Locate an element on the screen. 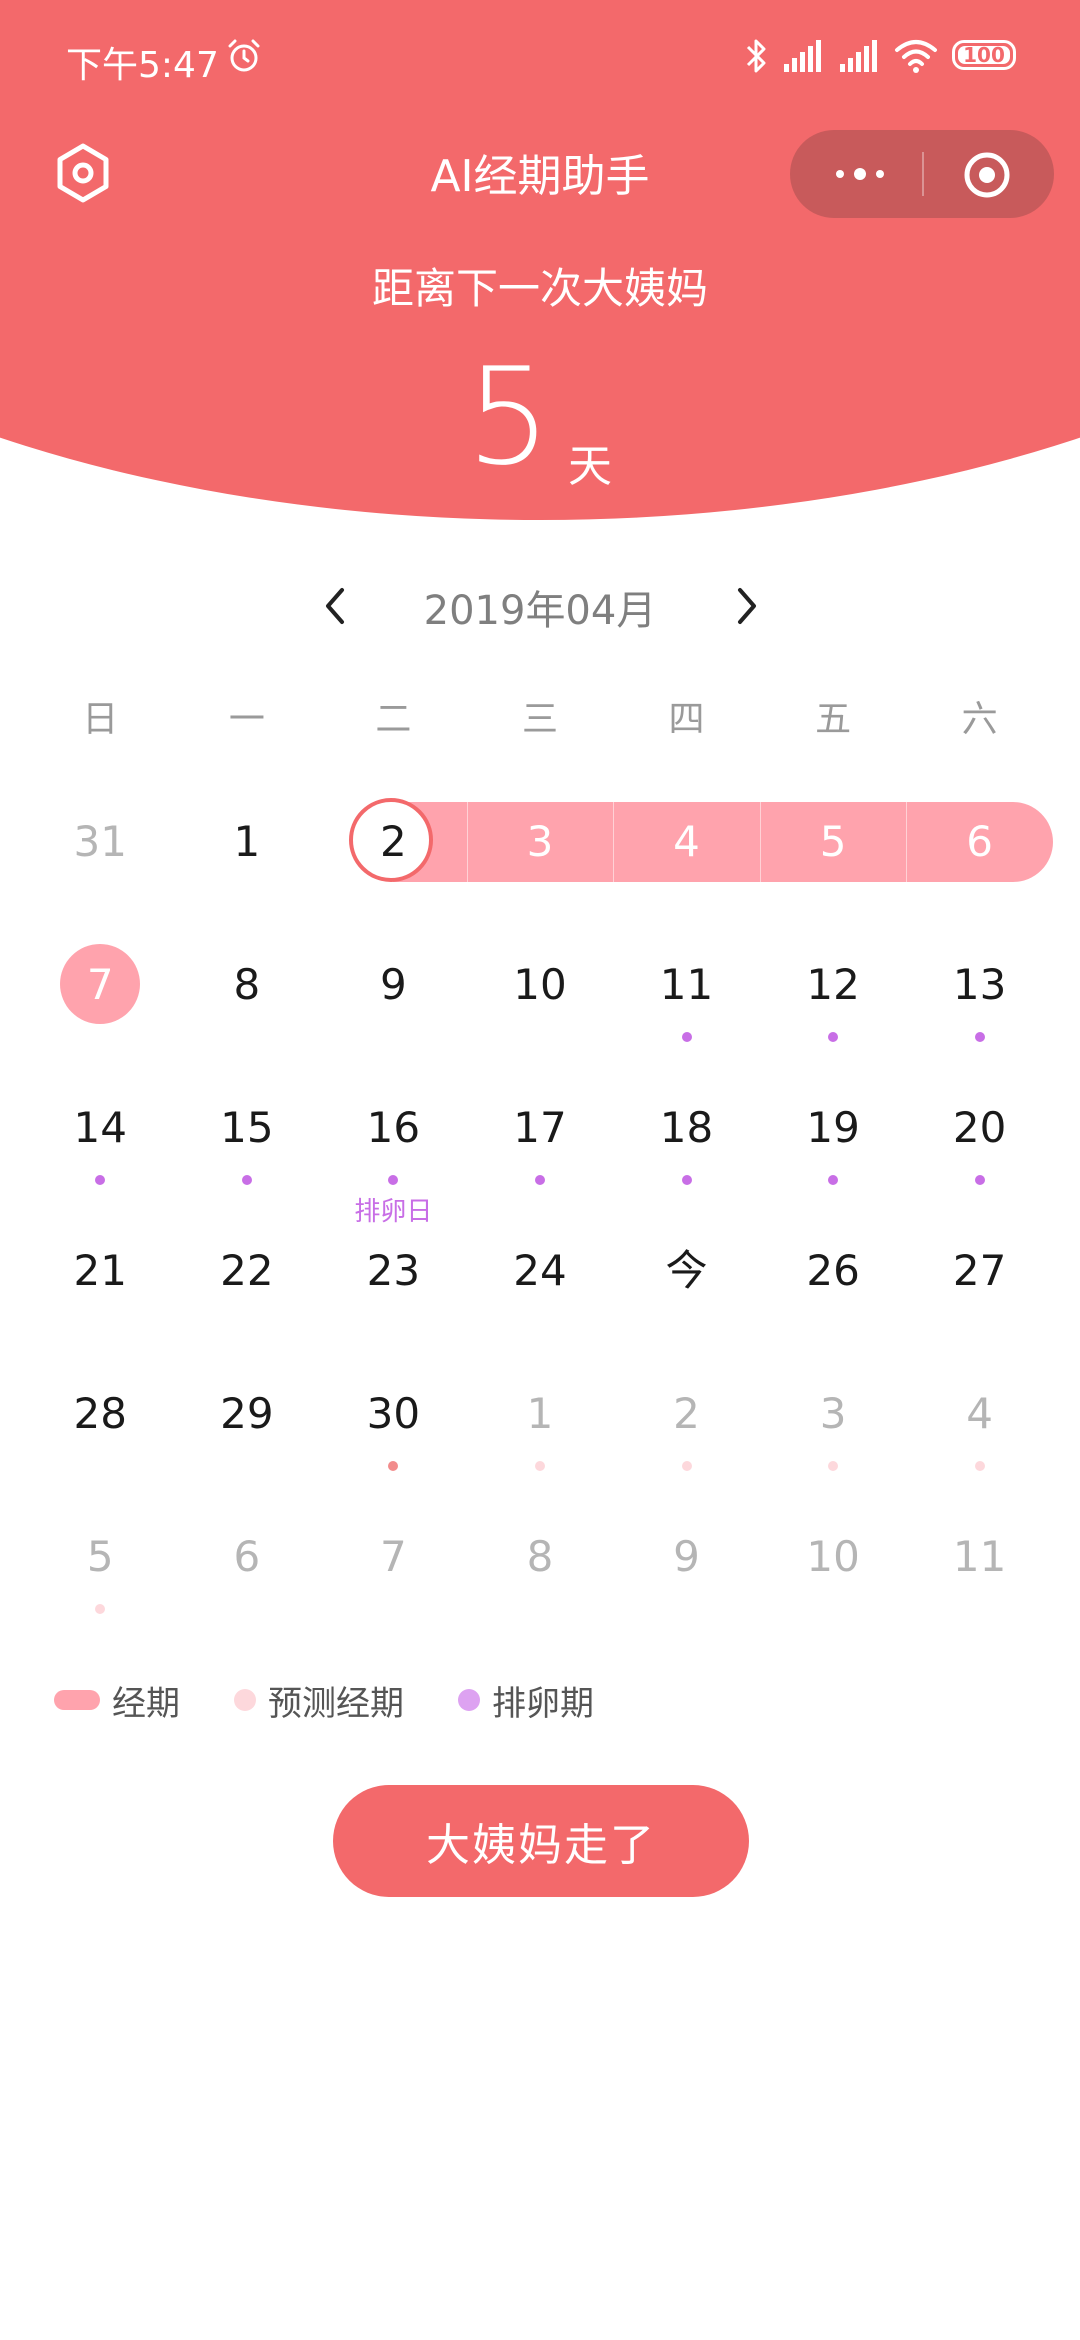 Image resolution: width=1080 pixels, height=2340 pixels. calendar-day-cell: 24 is located at coordinates (540, 1290).